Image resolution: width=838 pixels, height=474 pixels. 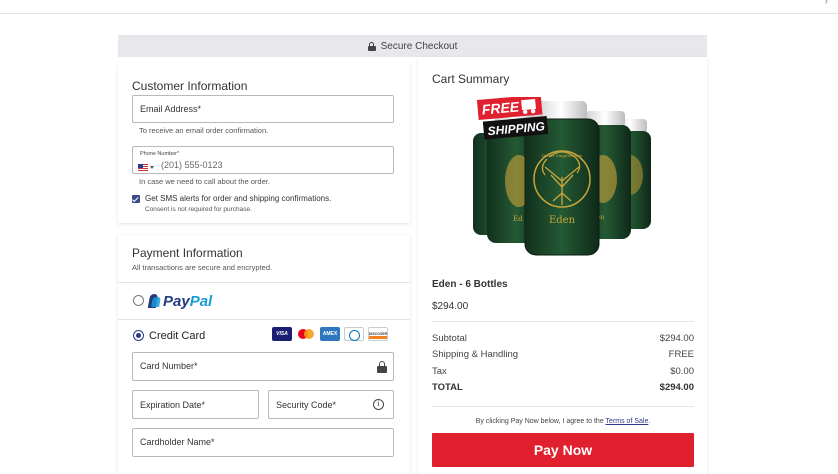 I want to click on diners-club-icon, so click(x=354, y=334).